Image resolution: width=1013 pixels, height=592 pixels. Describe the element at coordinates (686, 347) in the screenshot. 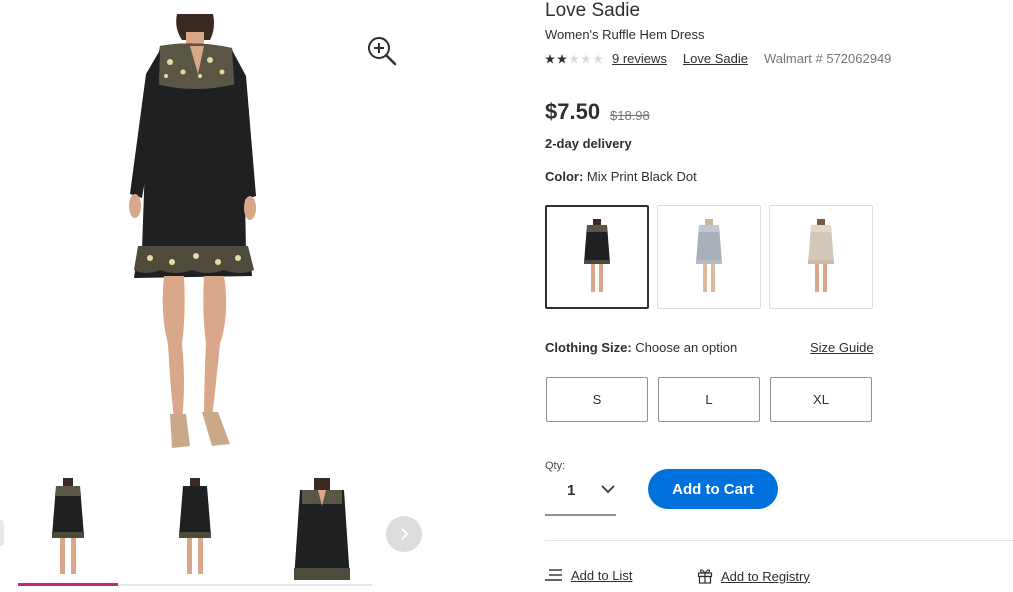

I see `size-value: Choose an option` at that location.